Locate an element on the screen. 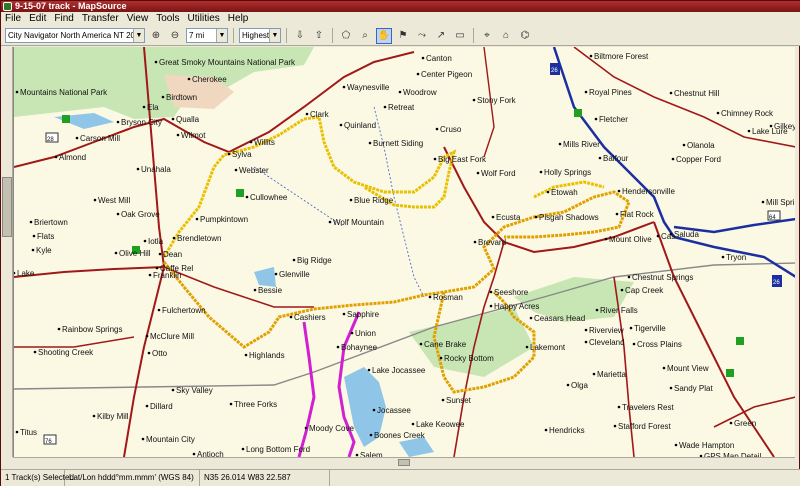 This screenshot has height=486, width=800. measure-tool-icon: ▭ is located at coordinates (460, 36).